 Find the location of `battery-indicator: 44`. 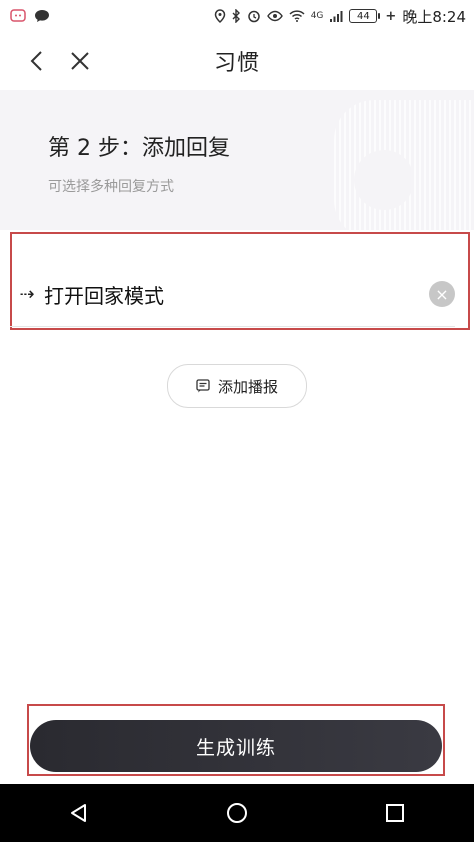

battery-indicator: 44 is located at coordinates (365, 16).